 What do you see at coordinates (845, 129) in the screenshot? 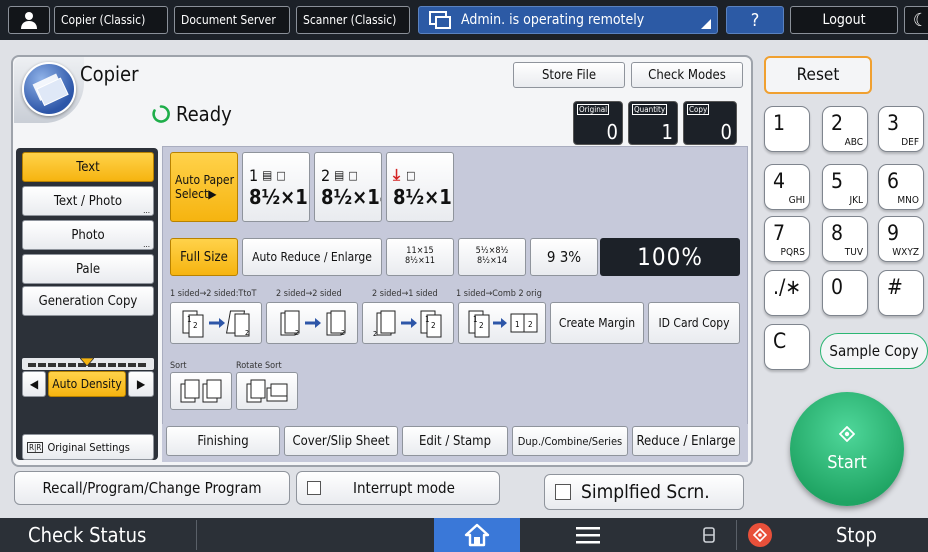
I see `key-2: 2 ABC` at bounding box center [845, 129].